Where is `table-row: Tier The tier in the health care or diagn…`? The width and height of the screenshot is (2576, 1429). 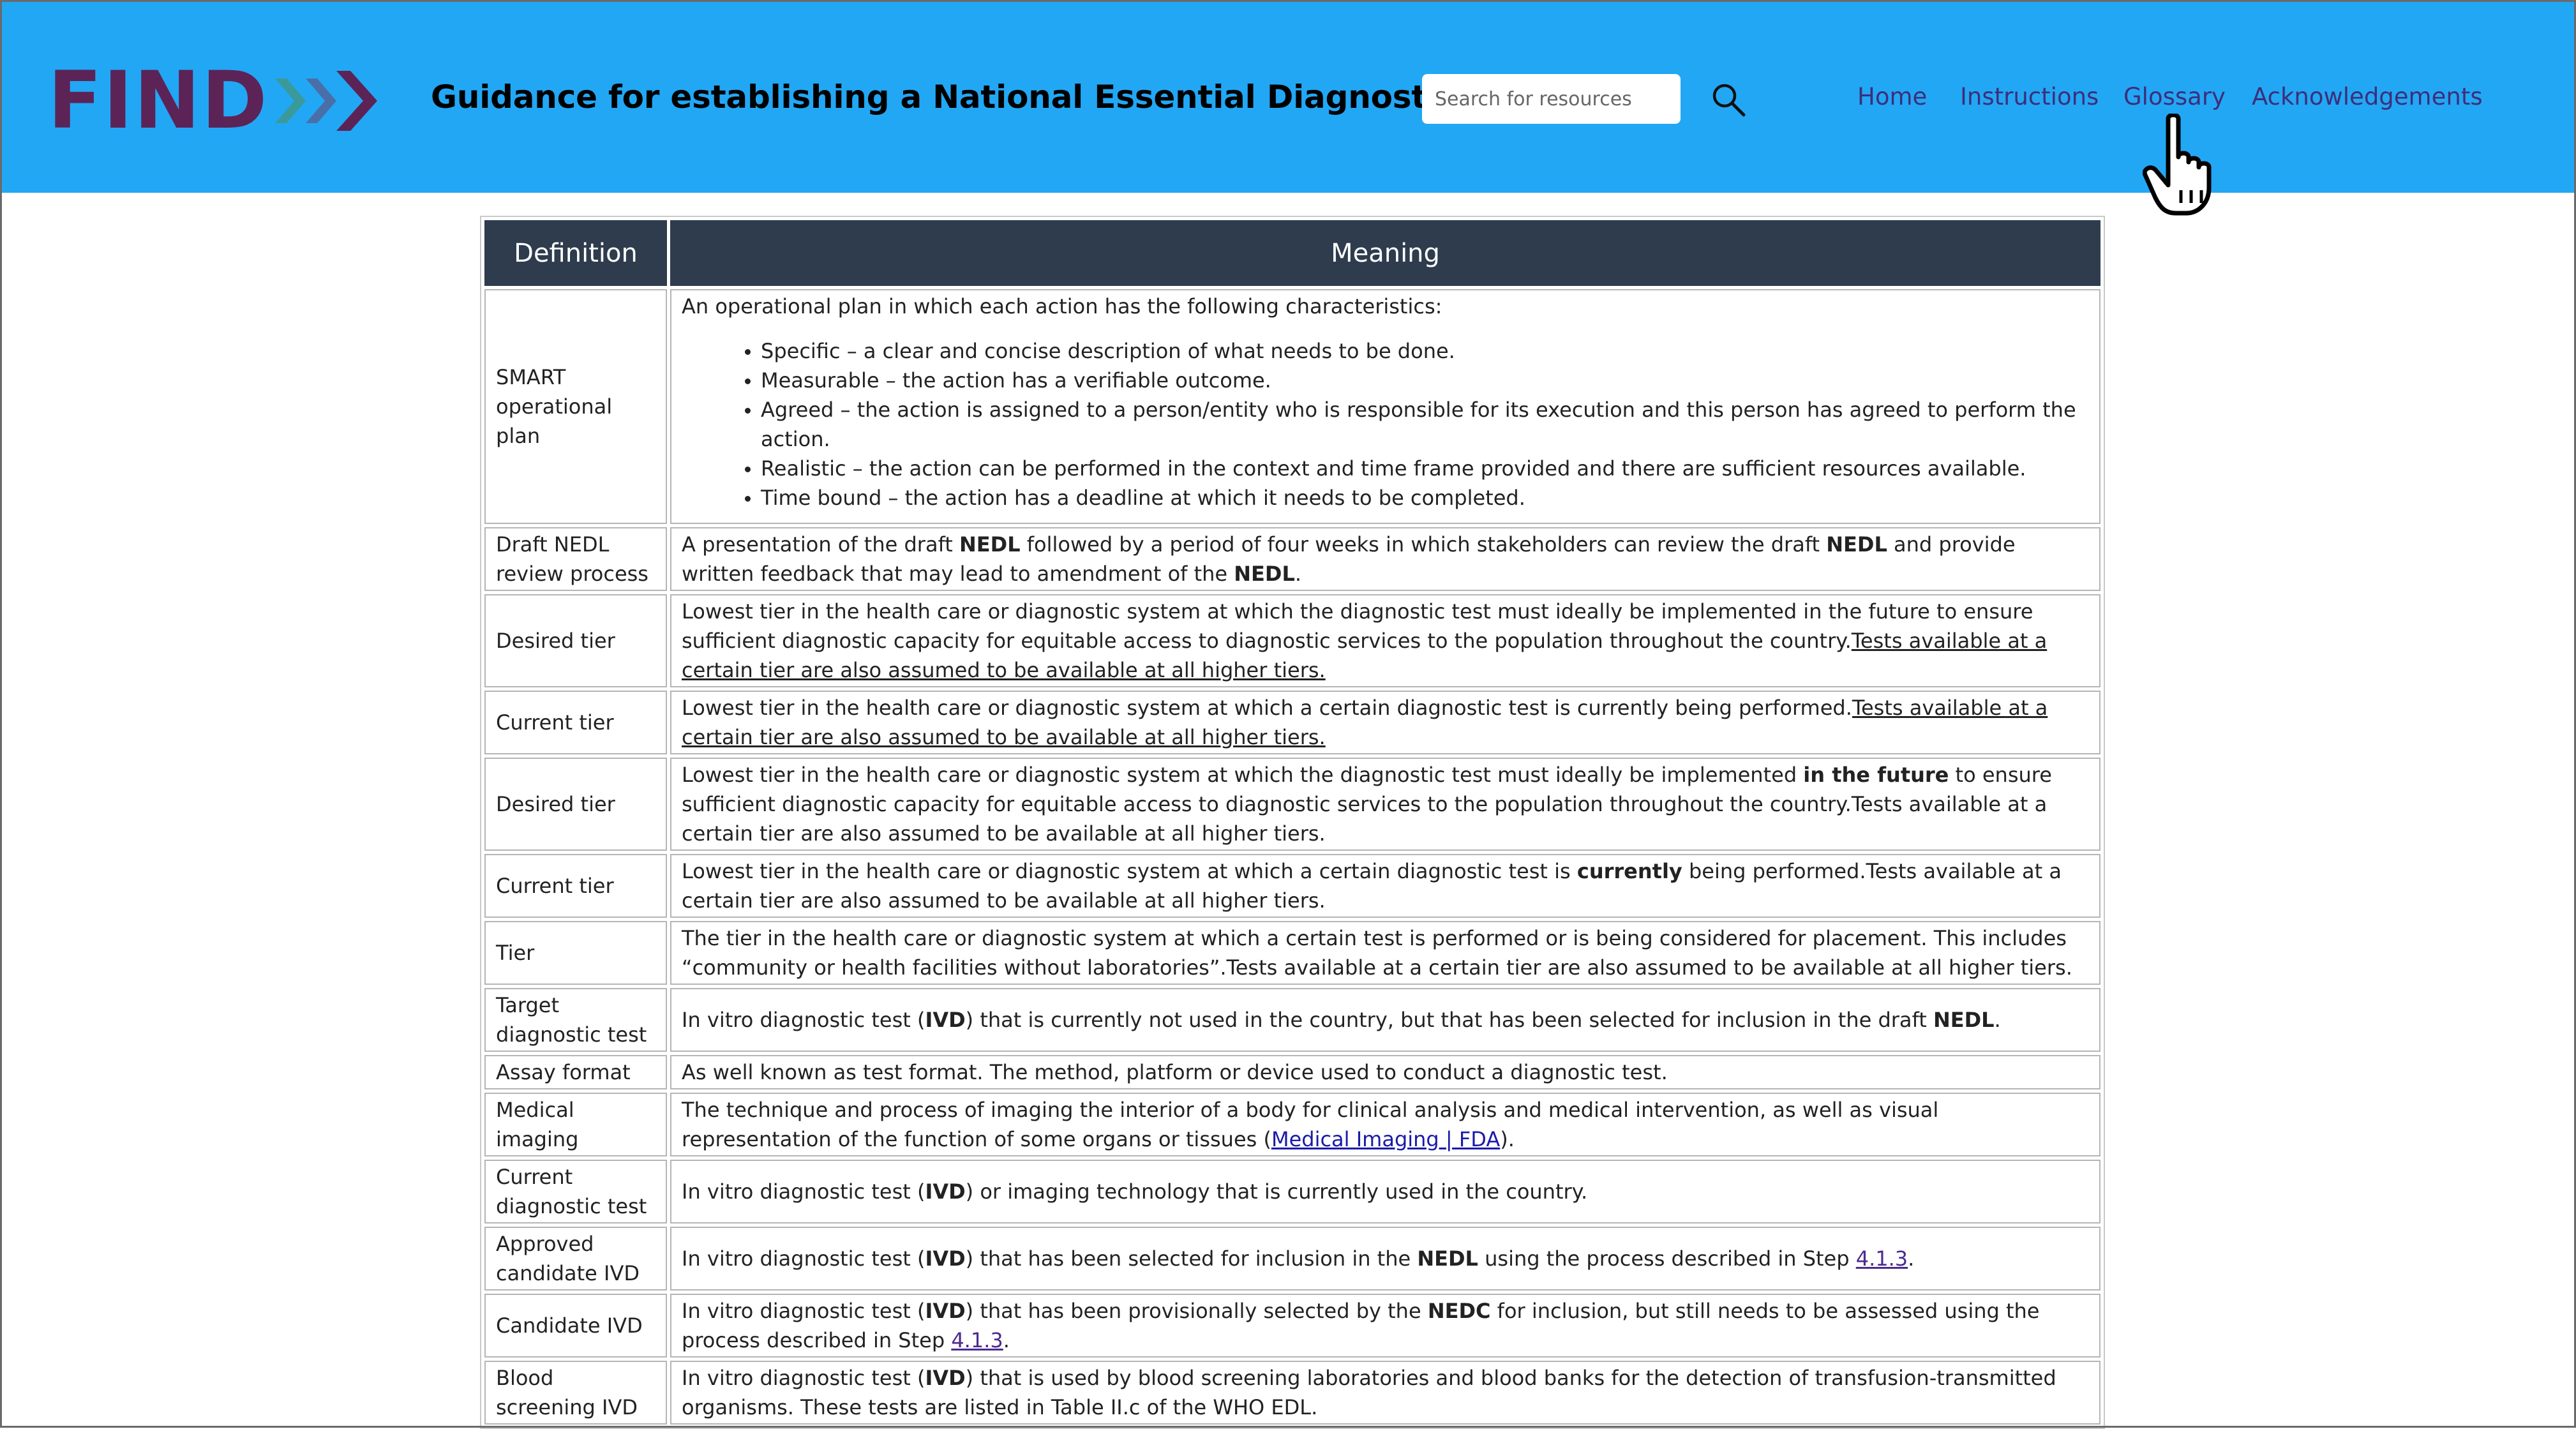 table-row: Tier The tier in the health care or diagn… is located at coordinates (1292, 953).